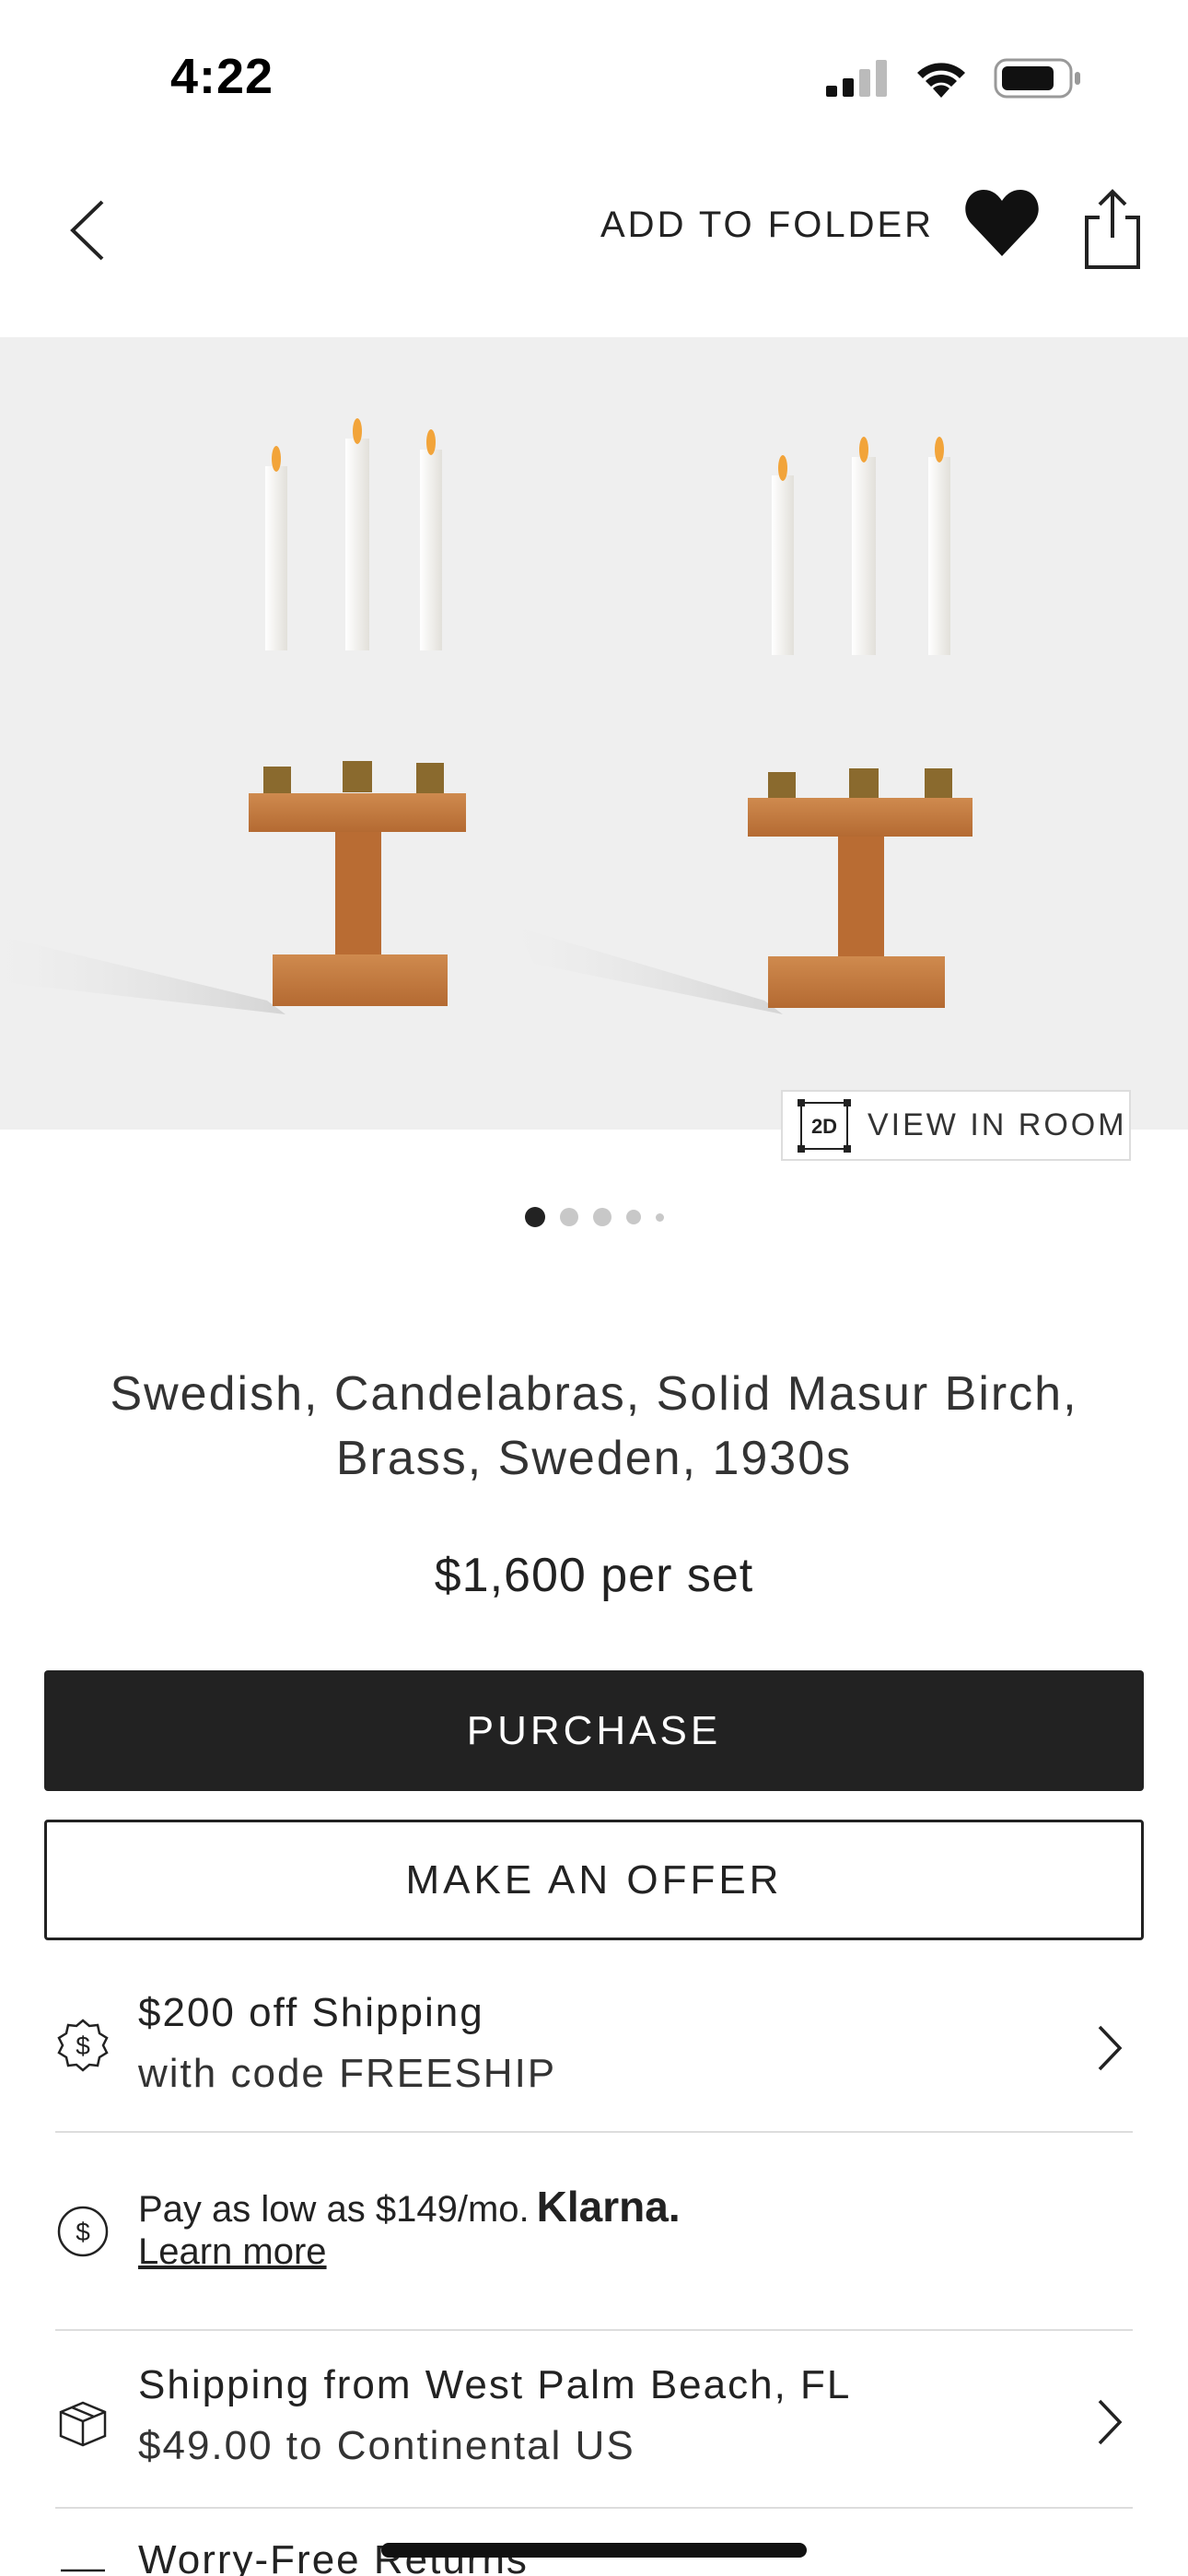 The image size is (1188, 2576). What do you see at coordinates (594, 1575) in the screenshot?
I see `product-price: $1,600 per set` at bounding box center [594, 1575].